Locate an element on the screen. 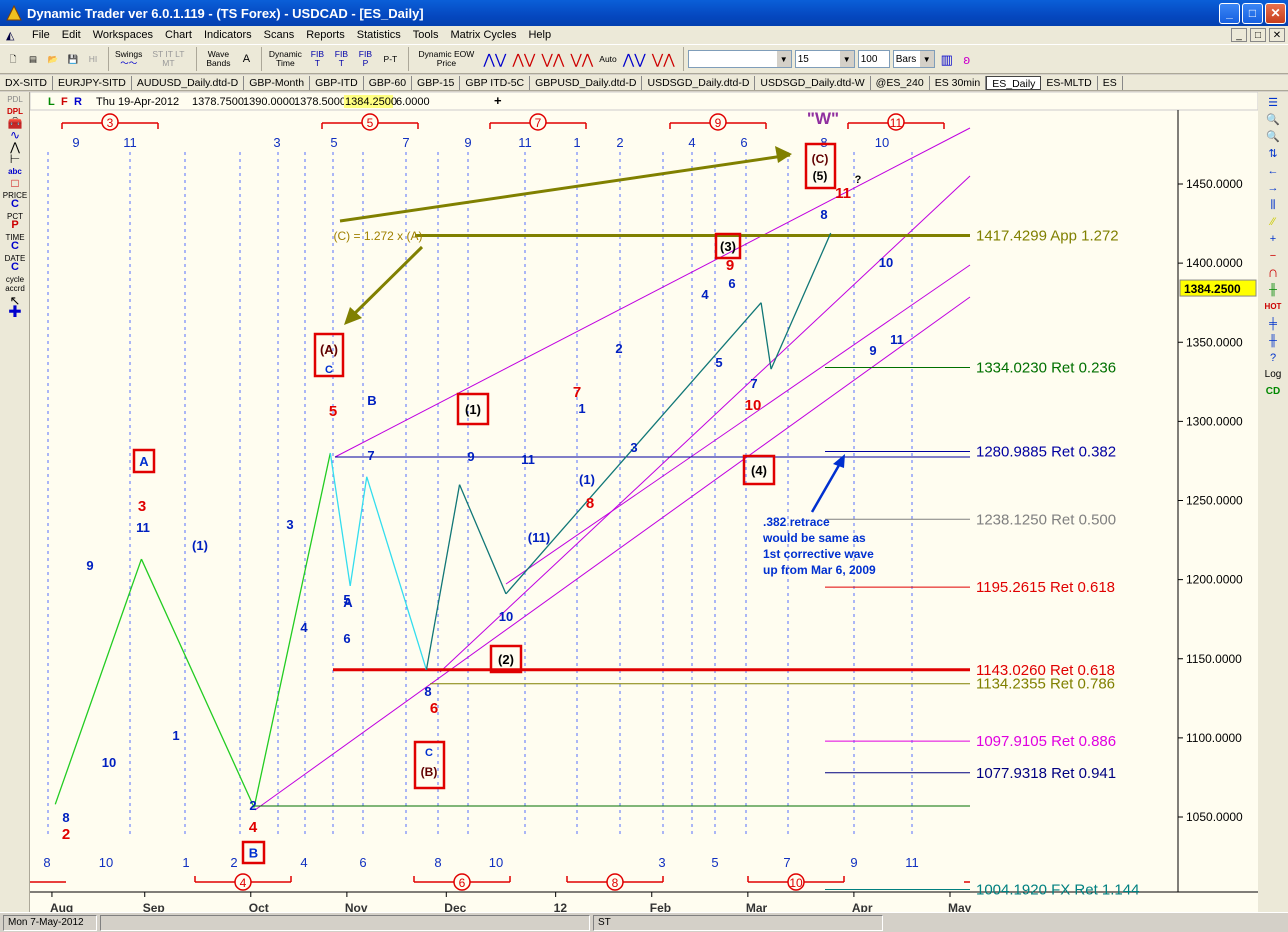 Image resolution: width=1288 pixels, height=932 pixels. zoom-icon: 🔍 is located at coordinates (1273, 120).